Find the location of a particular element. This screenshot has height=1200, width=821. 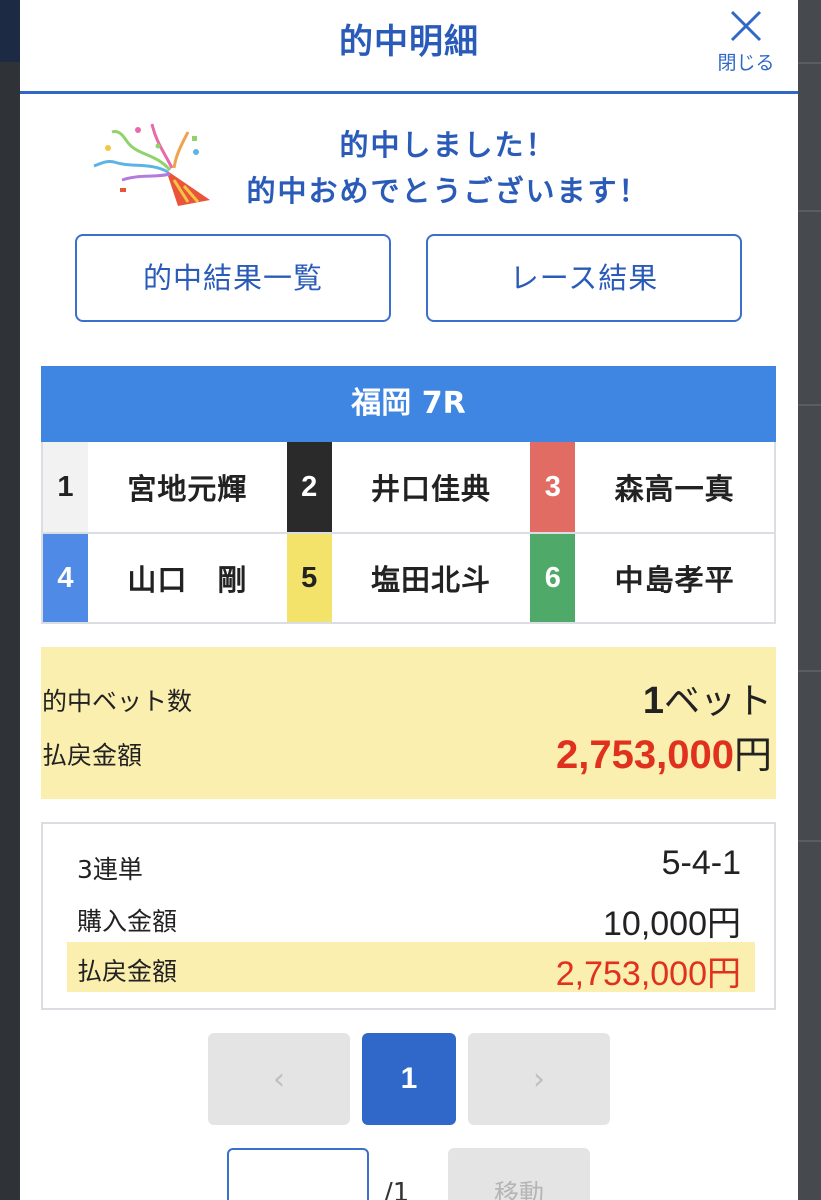

racer-item: 3 森高一真 is located at coordinates (652, 487).